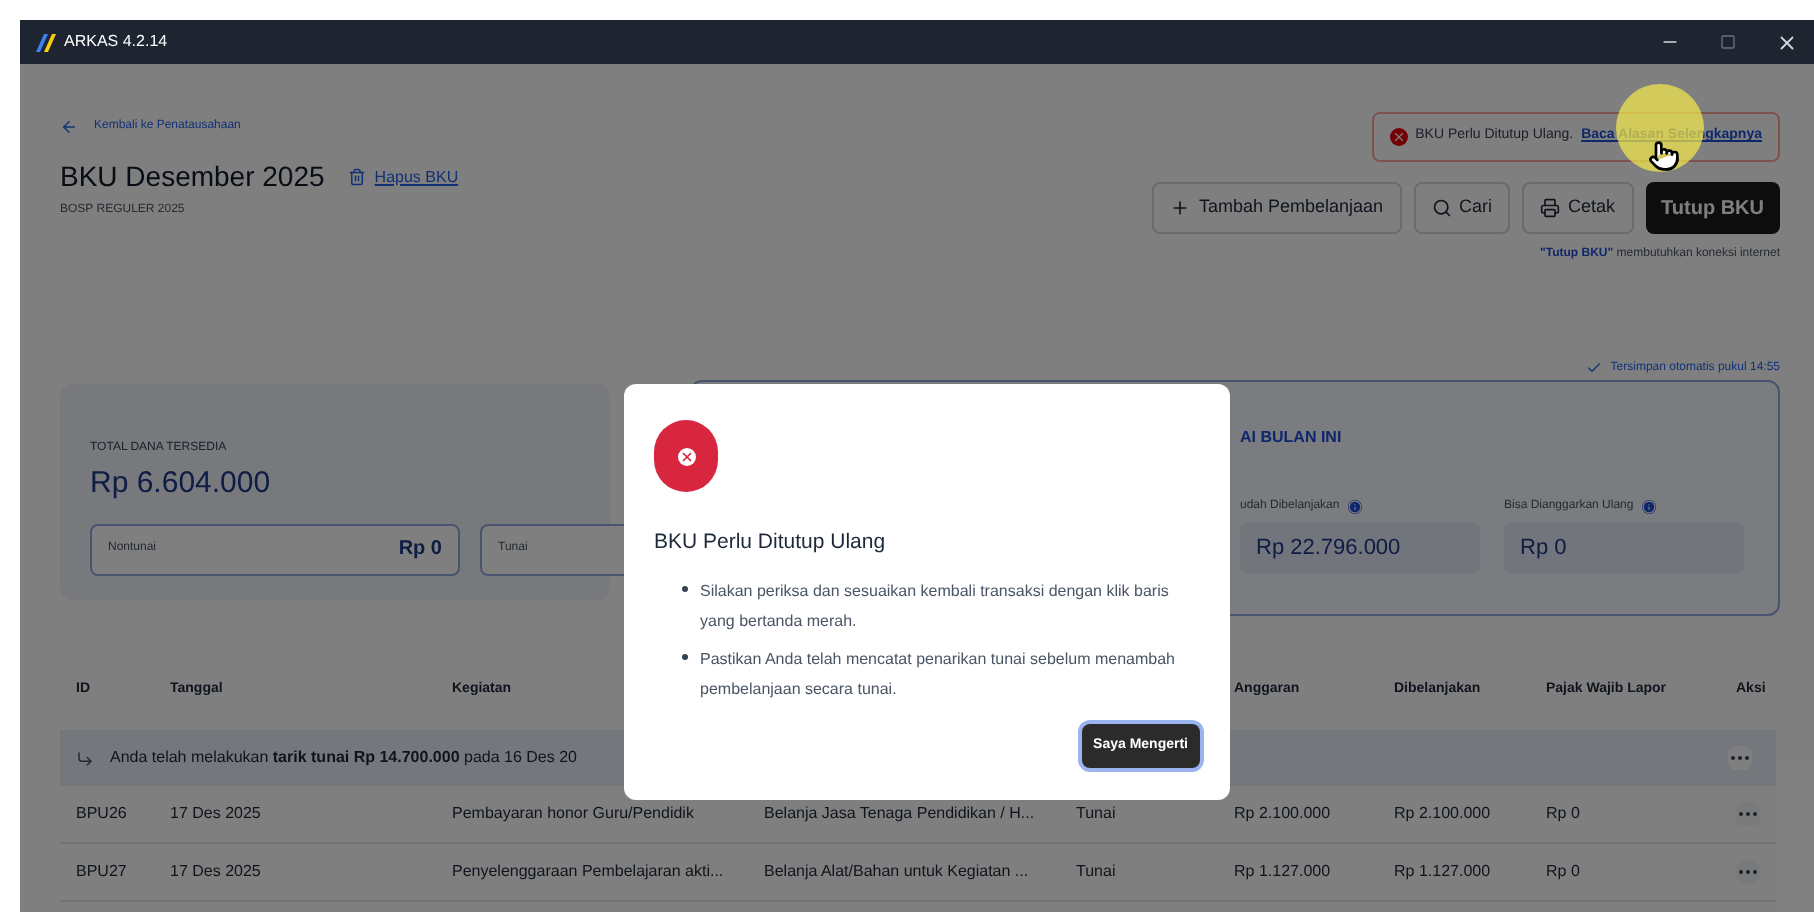  Describe the element at coordinates (1441, 208) in the screenshot. I see `search-icon` at that location.